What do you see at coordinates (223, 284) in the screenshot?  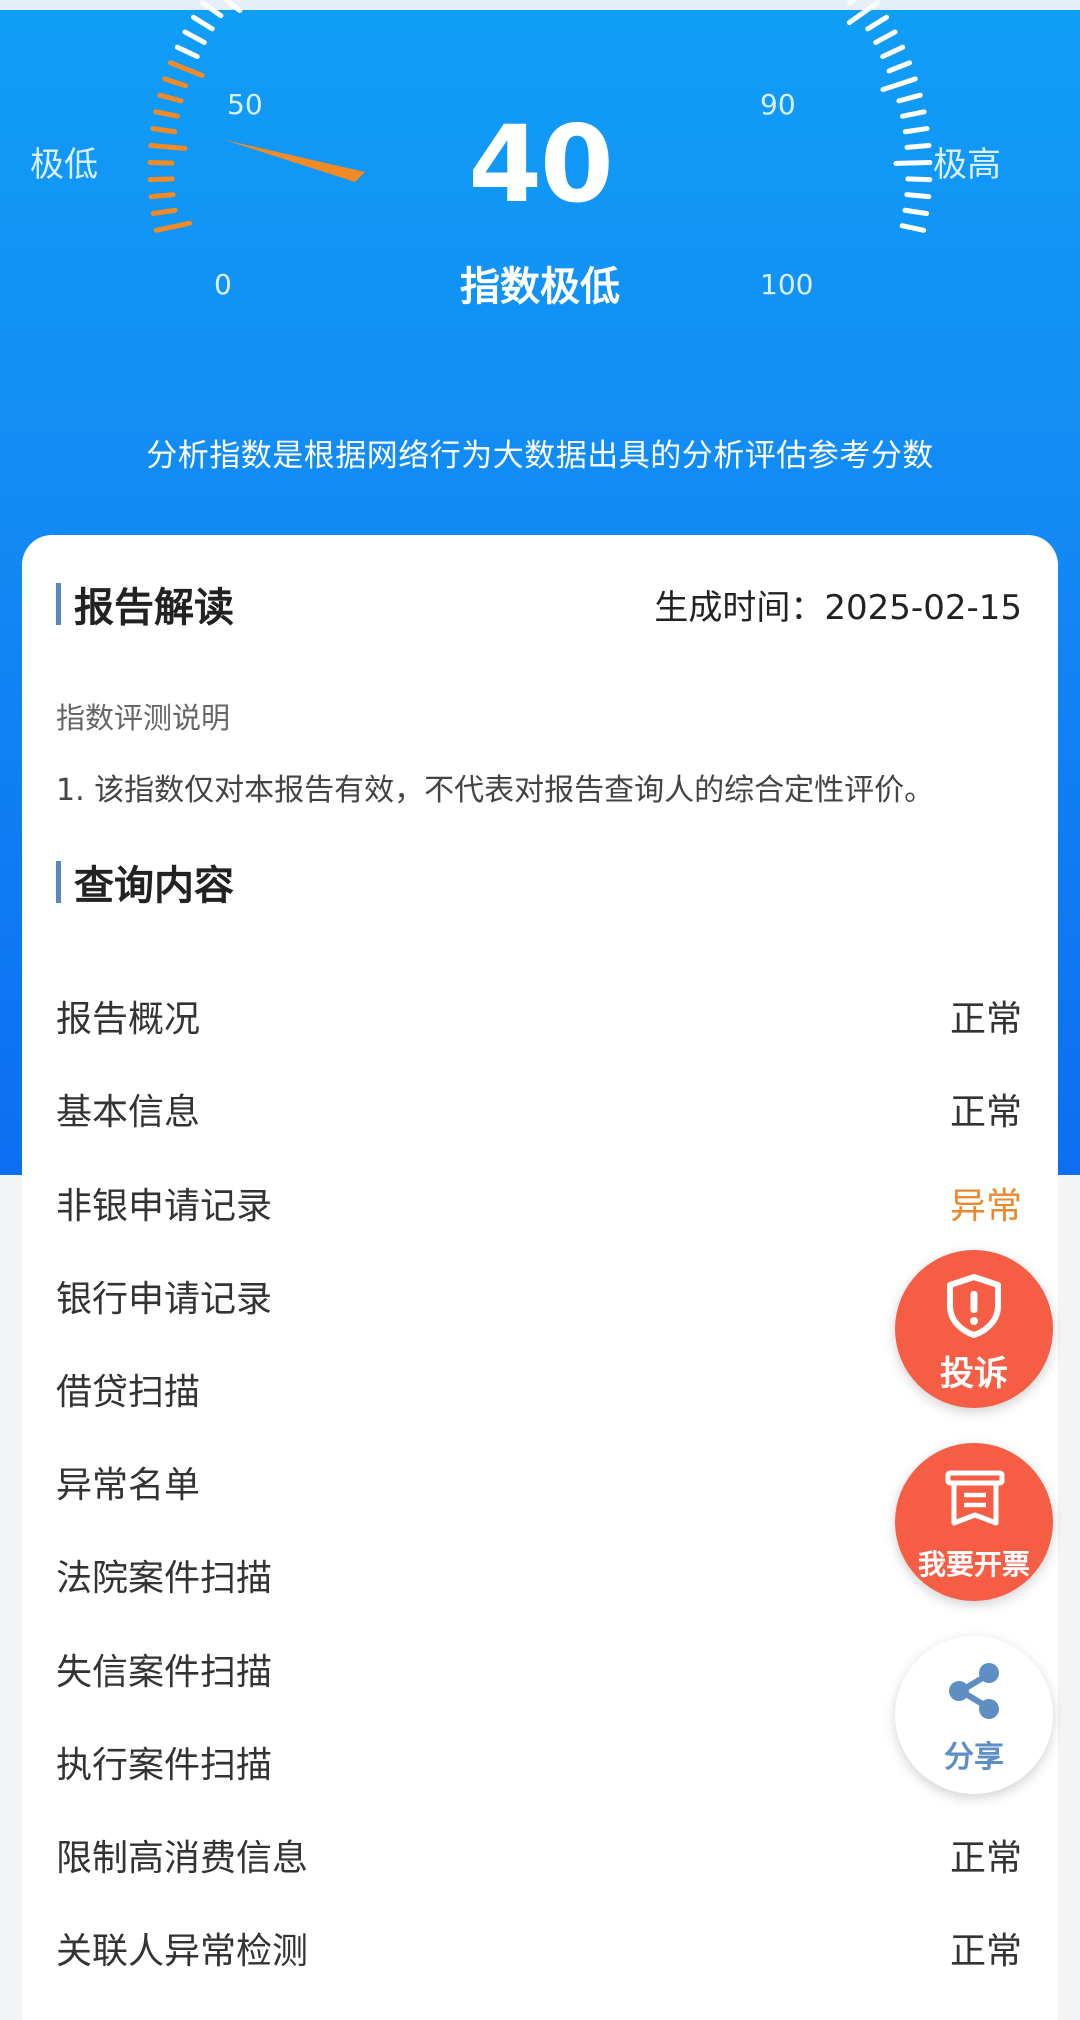 I see `gauge-tick-0: 0` at bounding box center [223, 284].